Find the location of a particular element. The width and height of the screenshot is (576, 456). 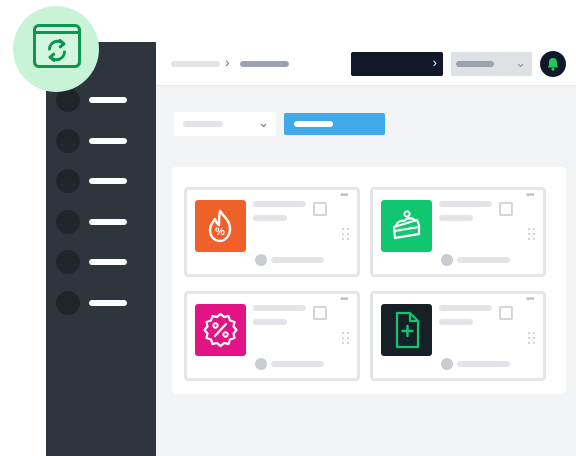

chevron-right-icon: › is located at coordinates (434, 62).